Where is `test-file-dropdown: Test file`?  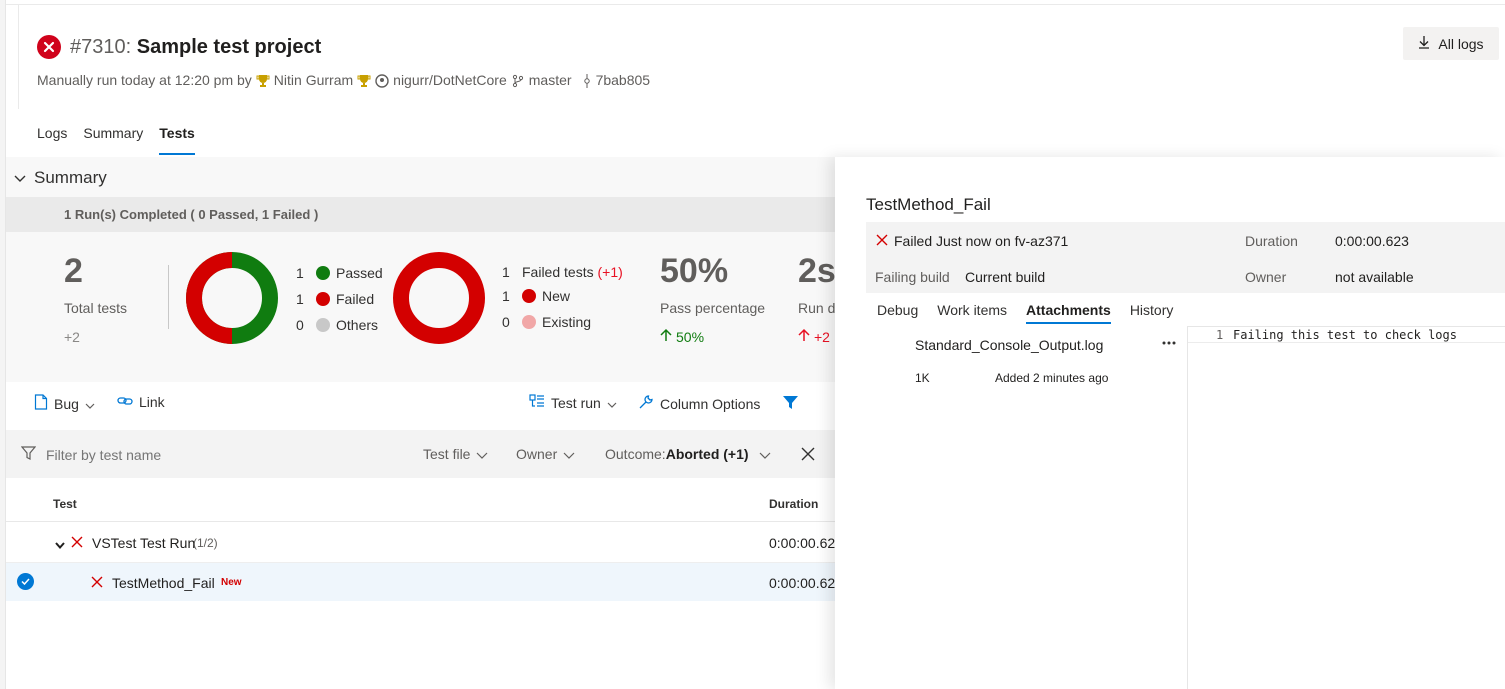
test-file-dropdown: Test file is located at coordinates (455, 454).